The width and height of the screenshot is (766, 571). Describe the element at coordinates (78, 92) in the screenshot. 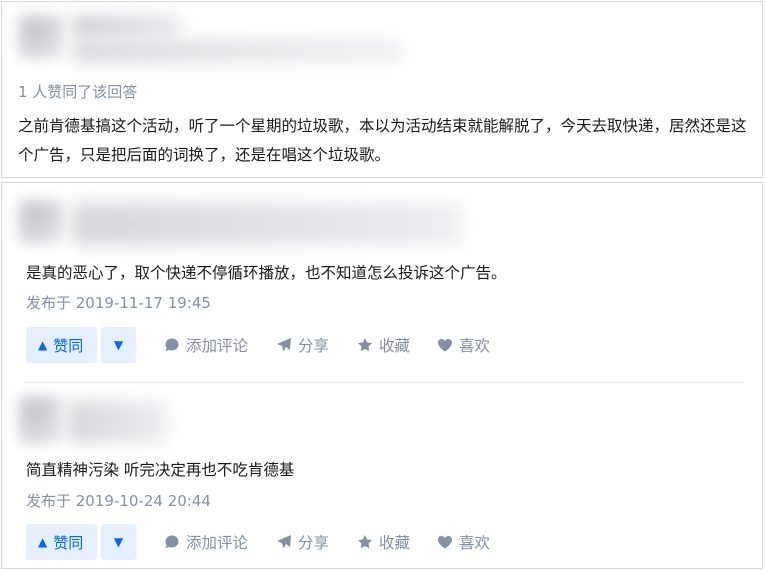

I see `vote-count-text: 1 人赞同了该回答` at that location.